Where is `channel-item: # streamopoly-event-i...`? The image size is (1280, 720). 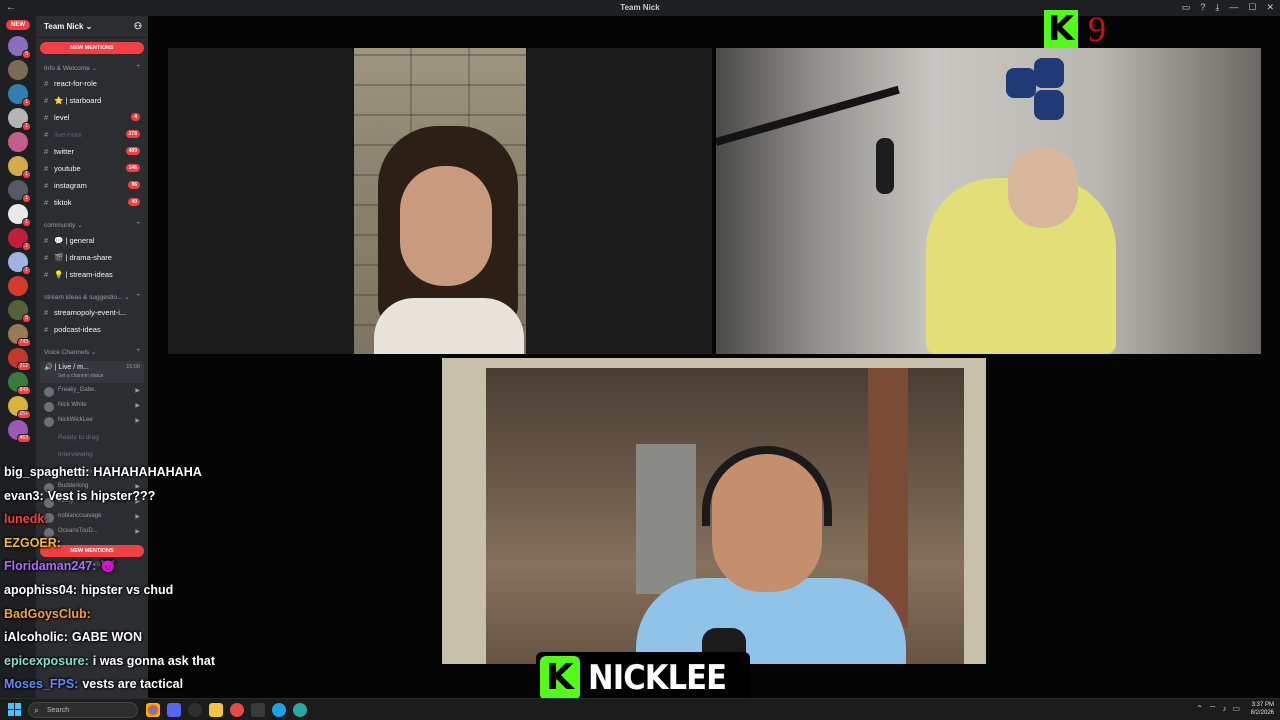
channel-item: # streamopoly-event-i... is located at coordinates (92, 312).